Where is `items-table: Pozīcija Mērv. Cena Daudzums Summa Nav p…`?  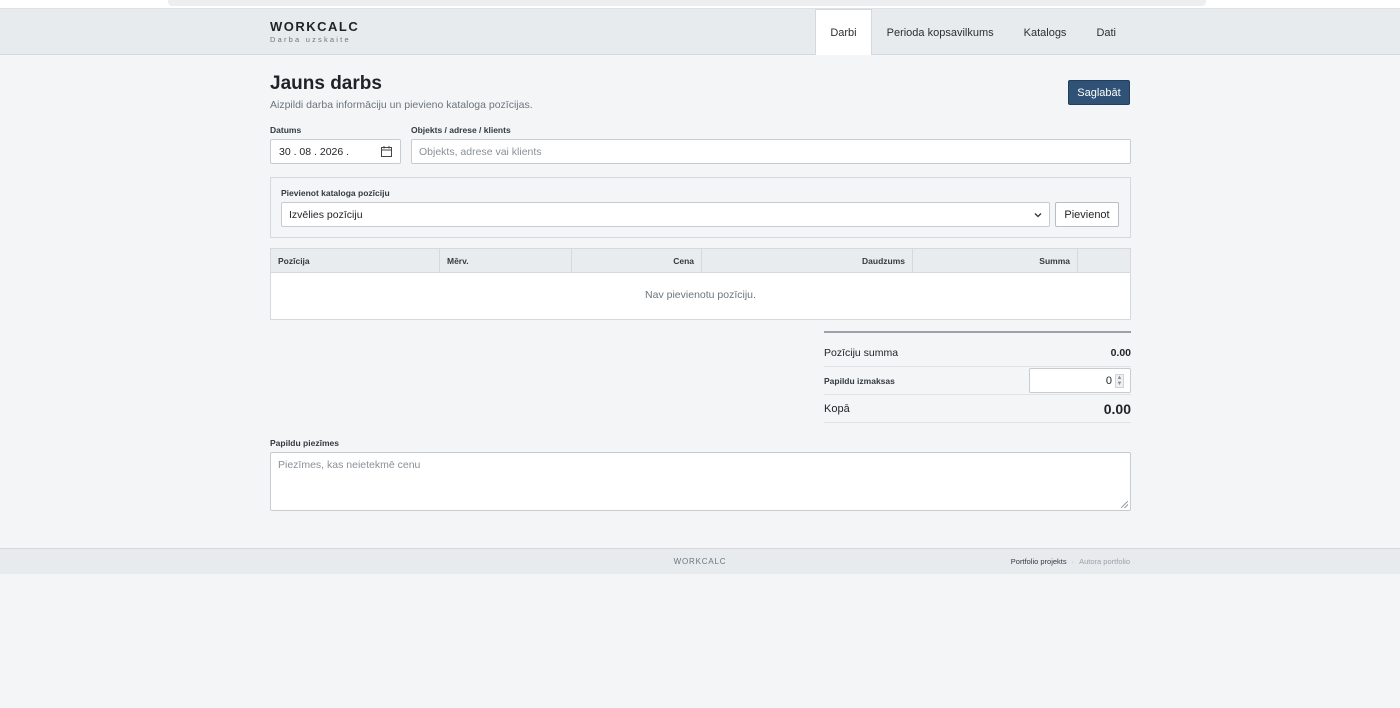
items-table: Pozīcija Mērv. Cena Daudzums Summa Nav p… is located at coordinates (700, 284).